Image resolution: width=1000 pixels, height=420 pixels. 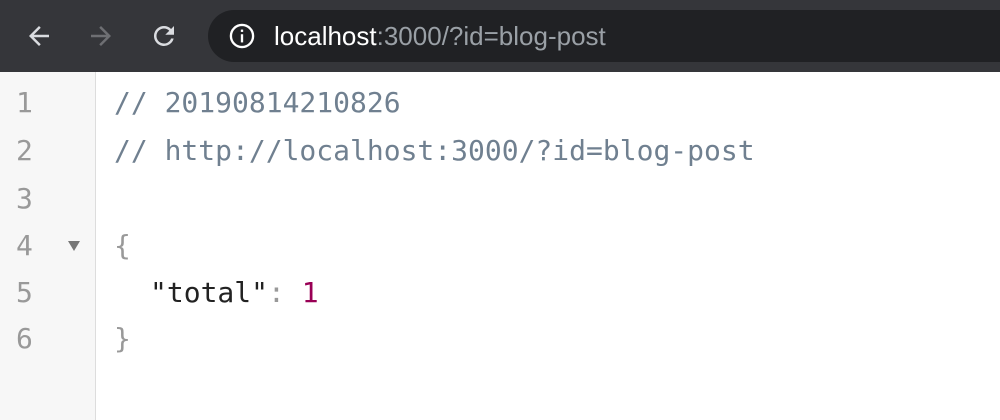 What do you see at coordinates (209, 292) in the screenshot?
I see `json-key: "total"` at bounding box center [209, 292].